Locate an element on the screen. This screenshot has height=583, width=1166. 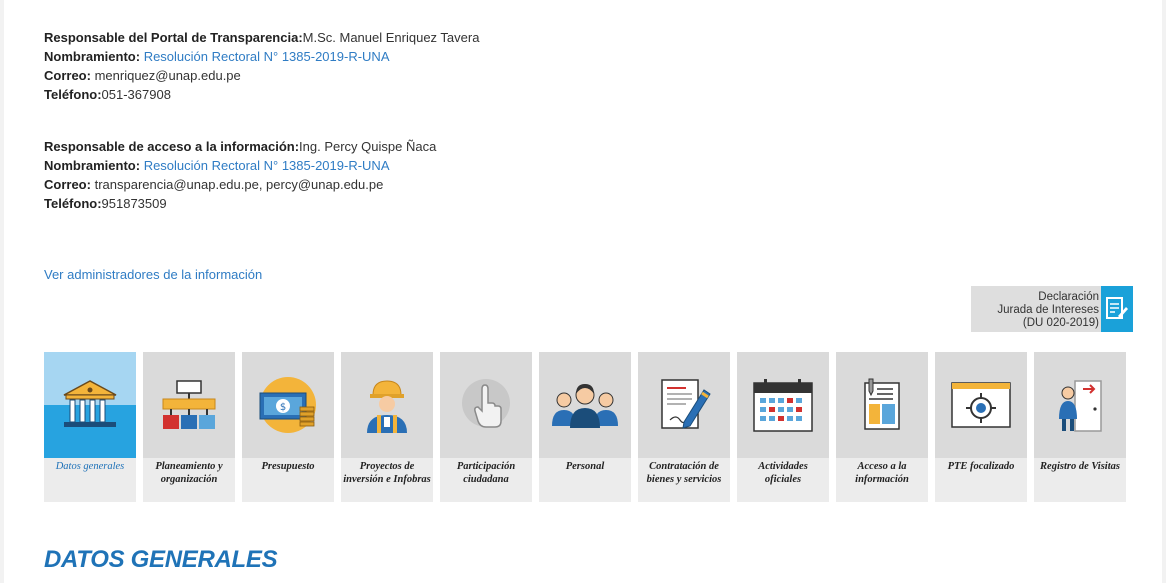
tile-actividades-oficiales: Actividades oficiales is located at coordinates (783, 427).